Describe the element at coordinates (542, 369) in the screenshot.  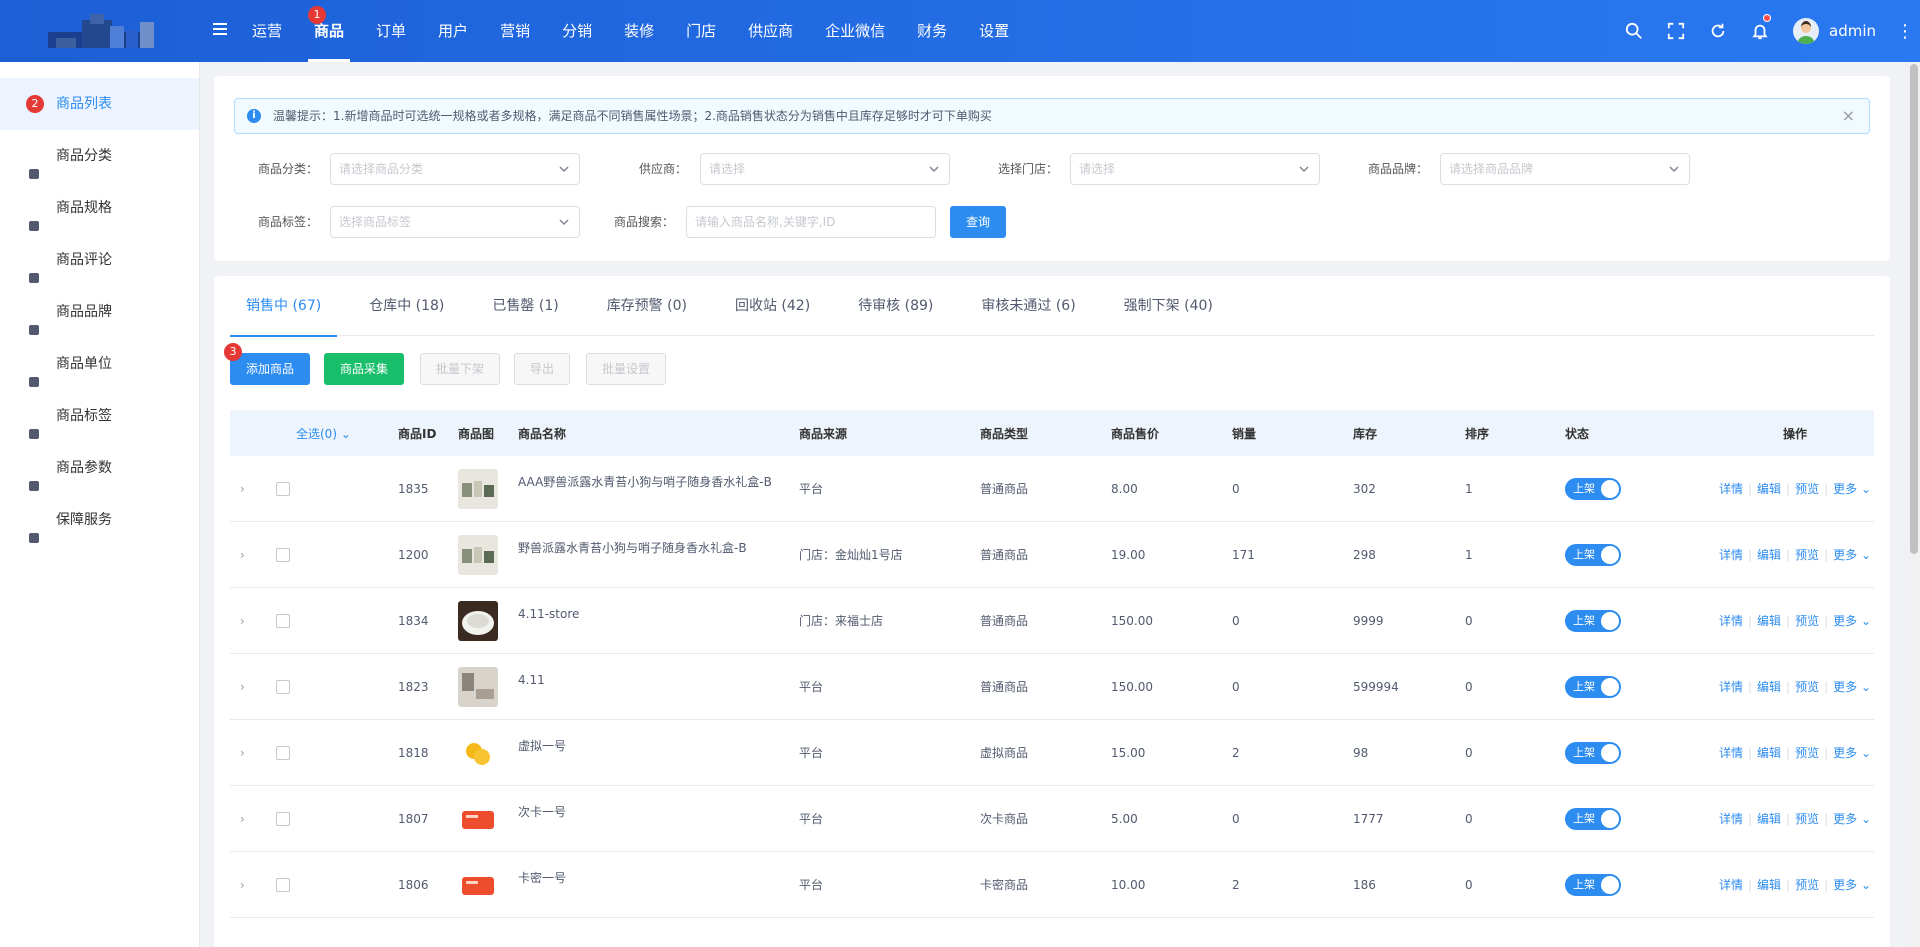
I see `export-button: 导出` at that location.